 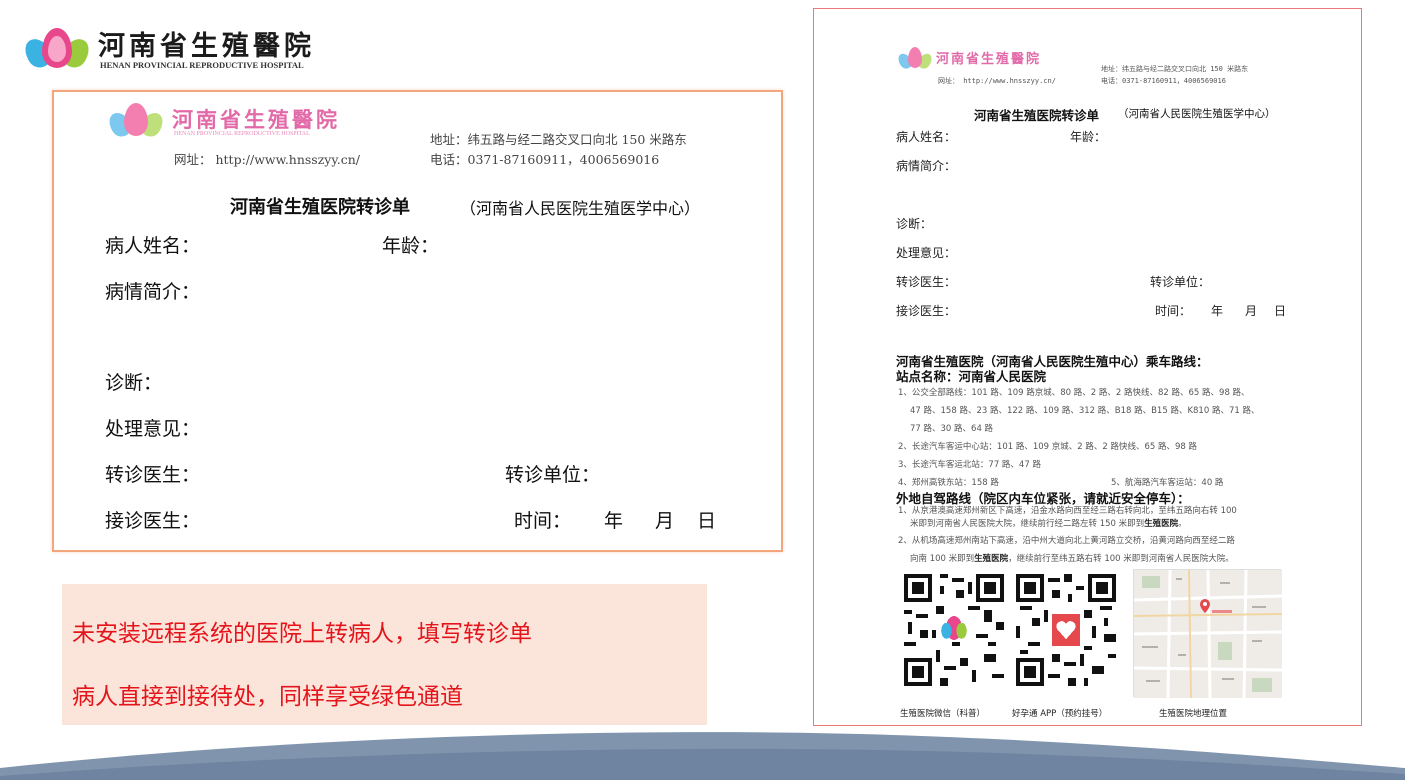 I want to click on doc-time-label: 时间：, so click(x=1173, y=311).